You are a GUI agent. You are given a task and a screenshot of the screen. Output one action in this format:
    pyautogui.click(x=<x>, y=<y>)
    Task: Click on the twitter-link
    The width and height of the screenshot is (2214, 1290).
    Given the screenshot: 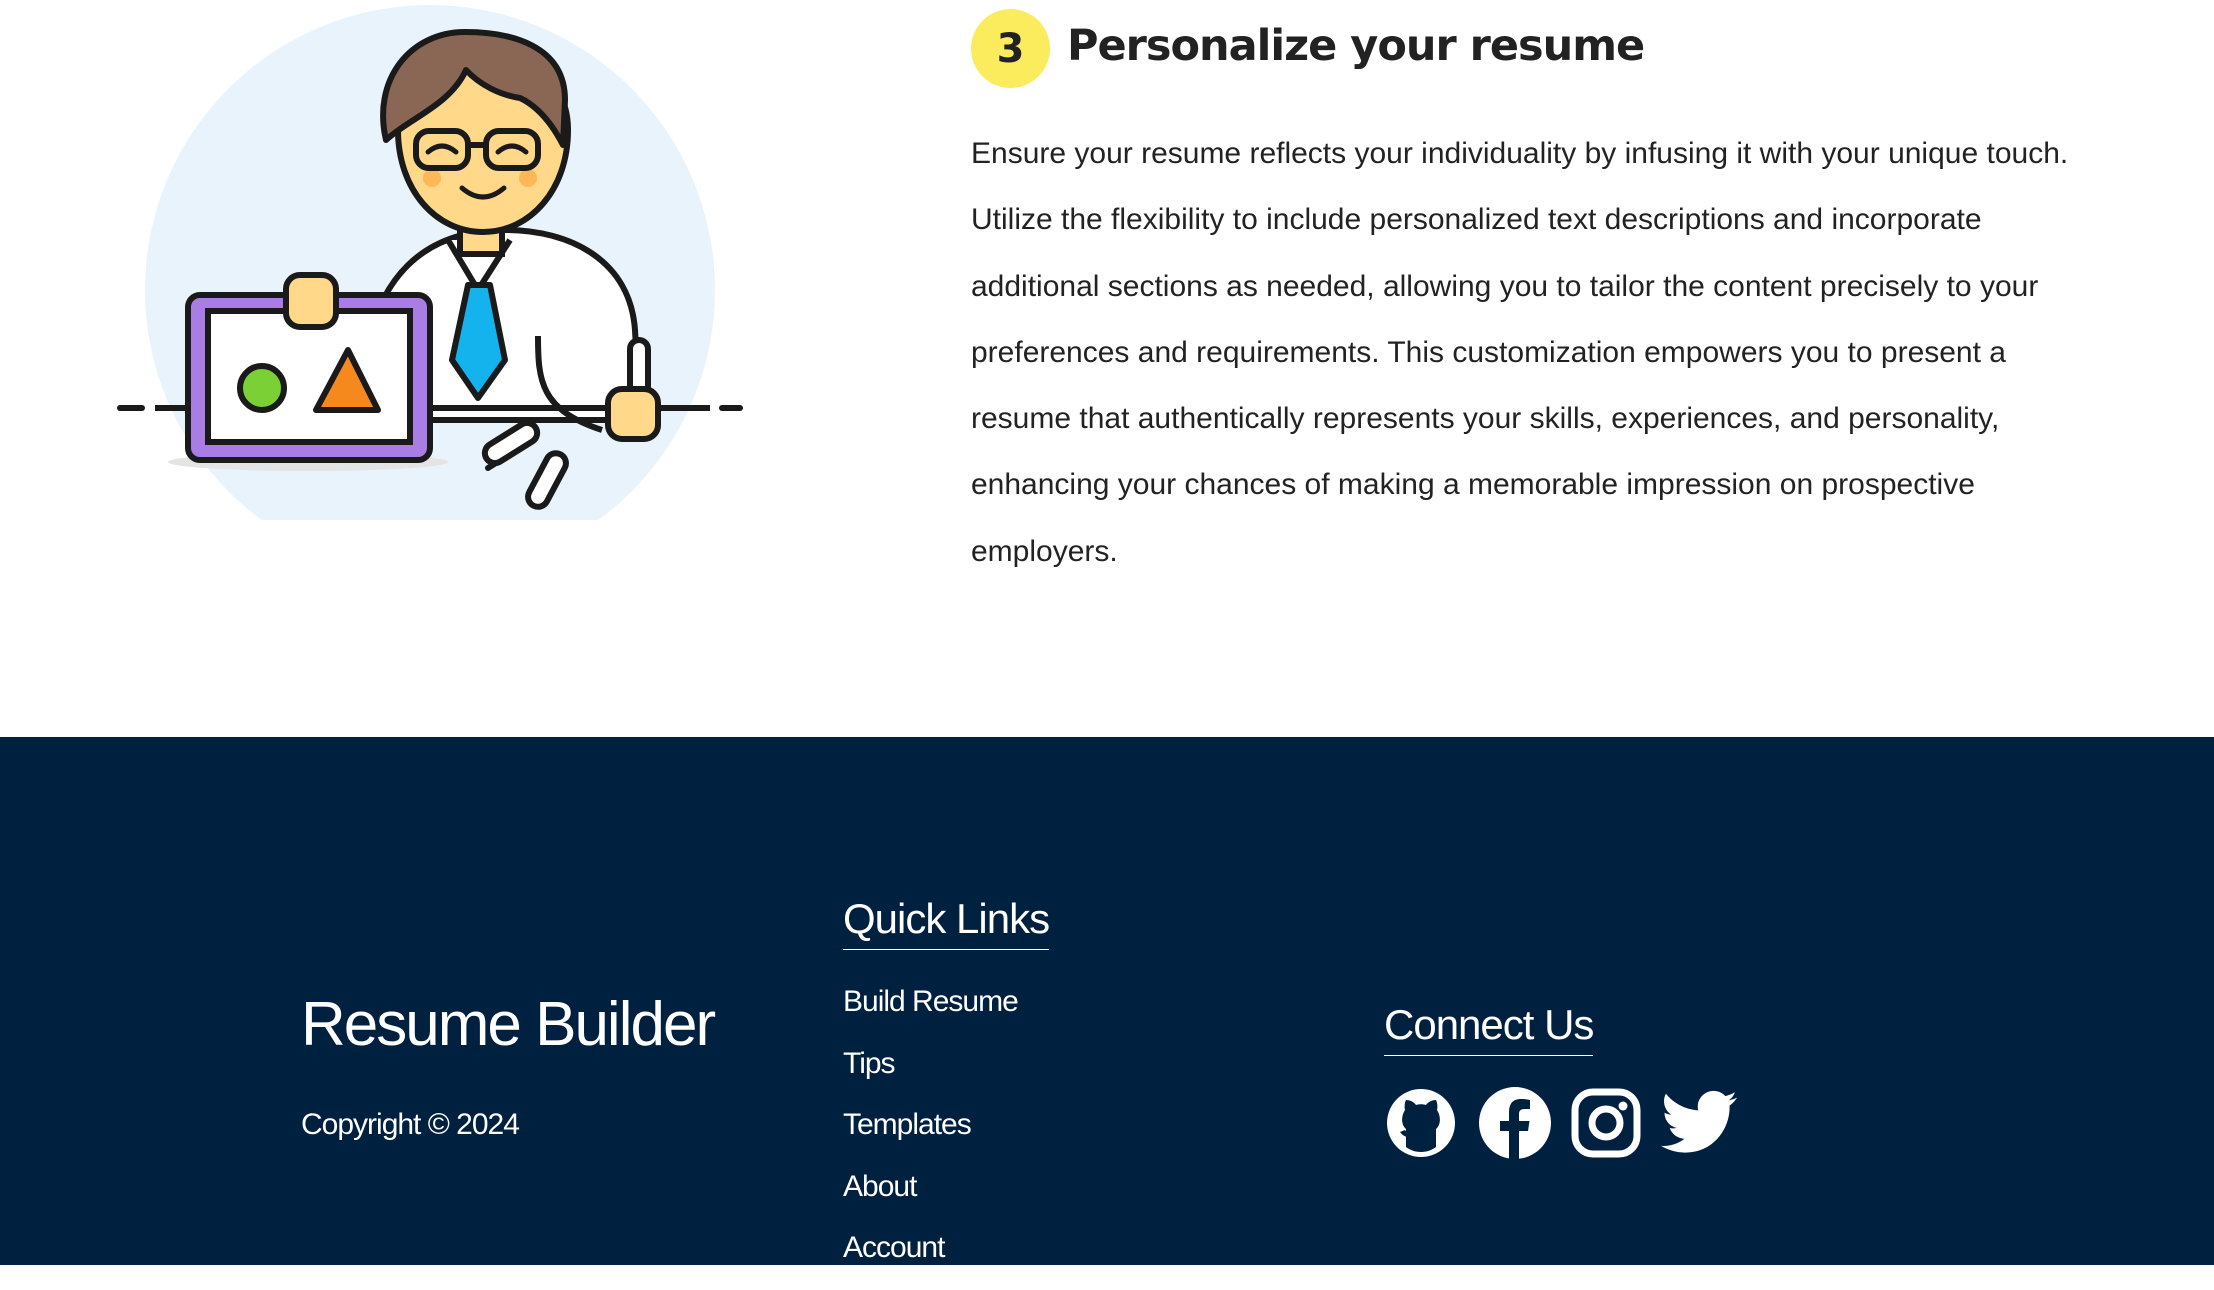 What is the action you would take?
    pyautogui.click(x=1700, y=1124)
    